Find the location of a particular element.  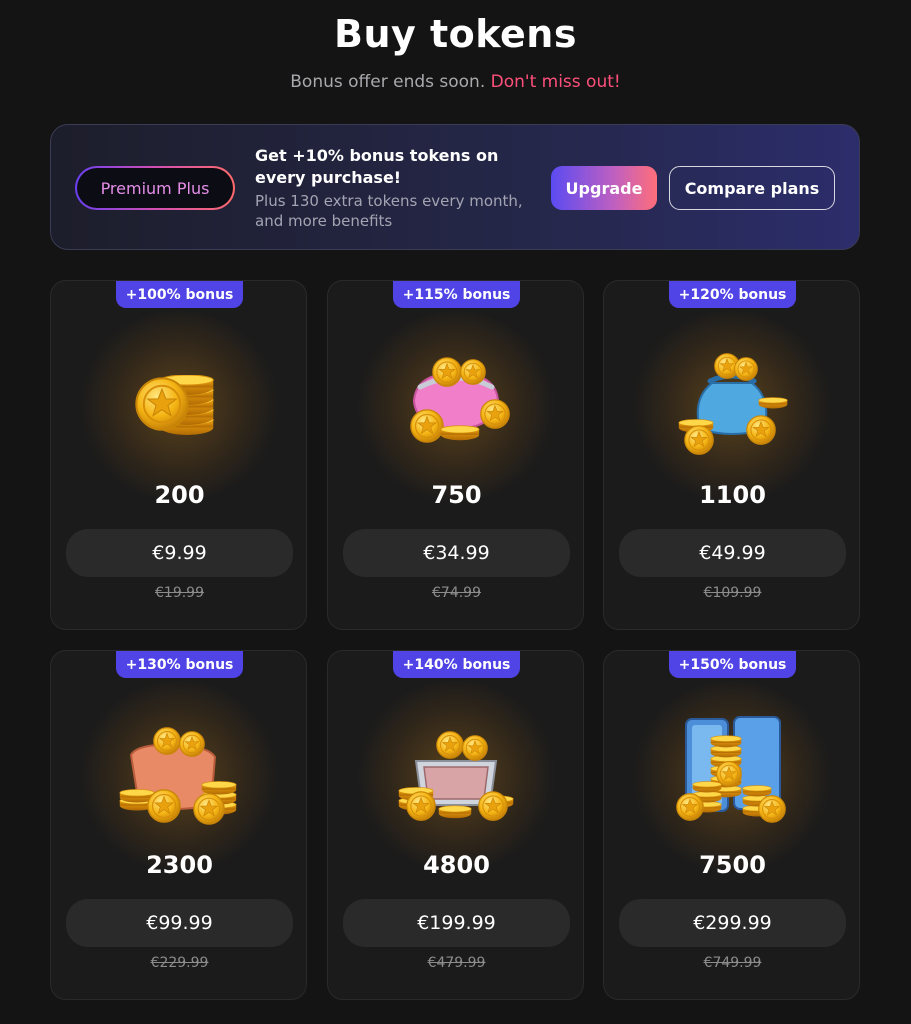

bonus-badge: +150% bonus is located at coordinates (732, 664).